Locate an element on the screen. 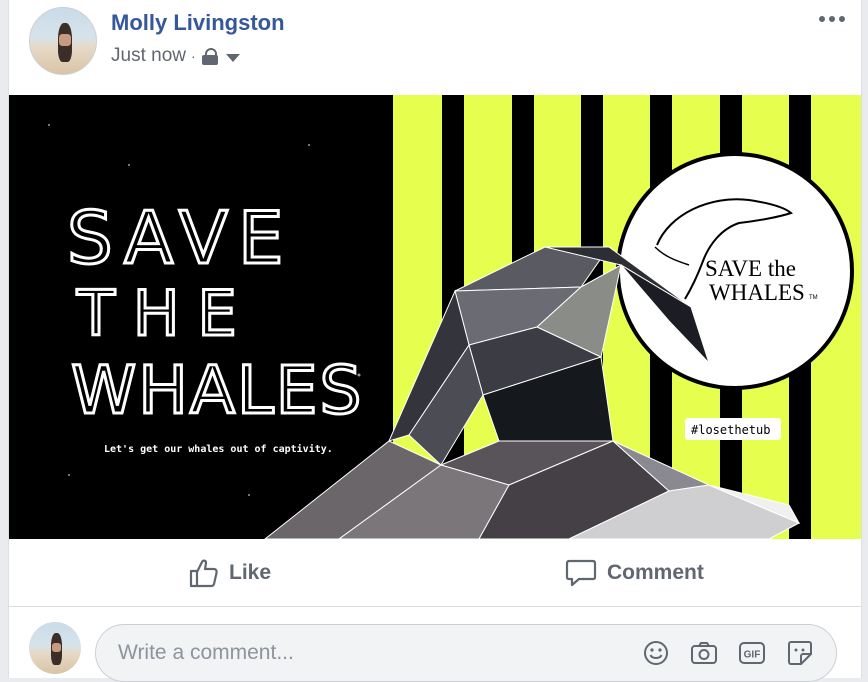 The width and height of the screenshot is (868, 682). headline-line-1: SAVE is located at coordinates (180, 238).